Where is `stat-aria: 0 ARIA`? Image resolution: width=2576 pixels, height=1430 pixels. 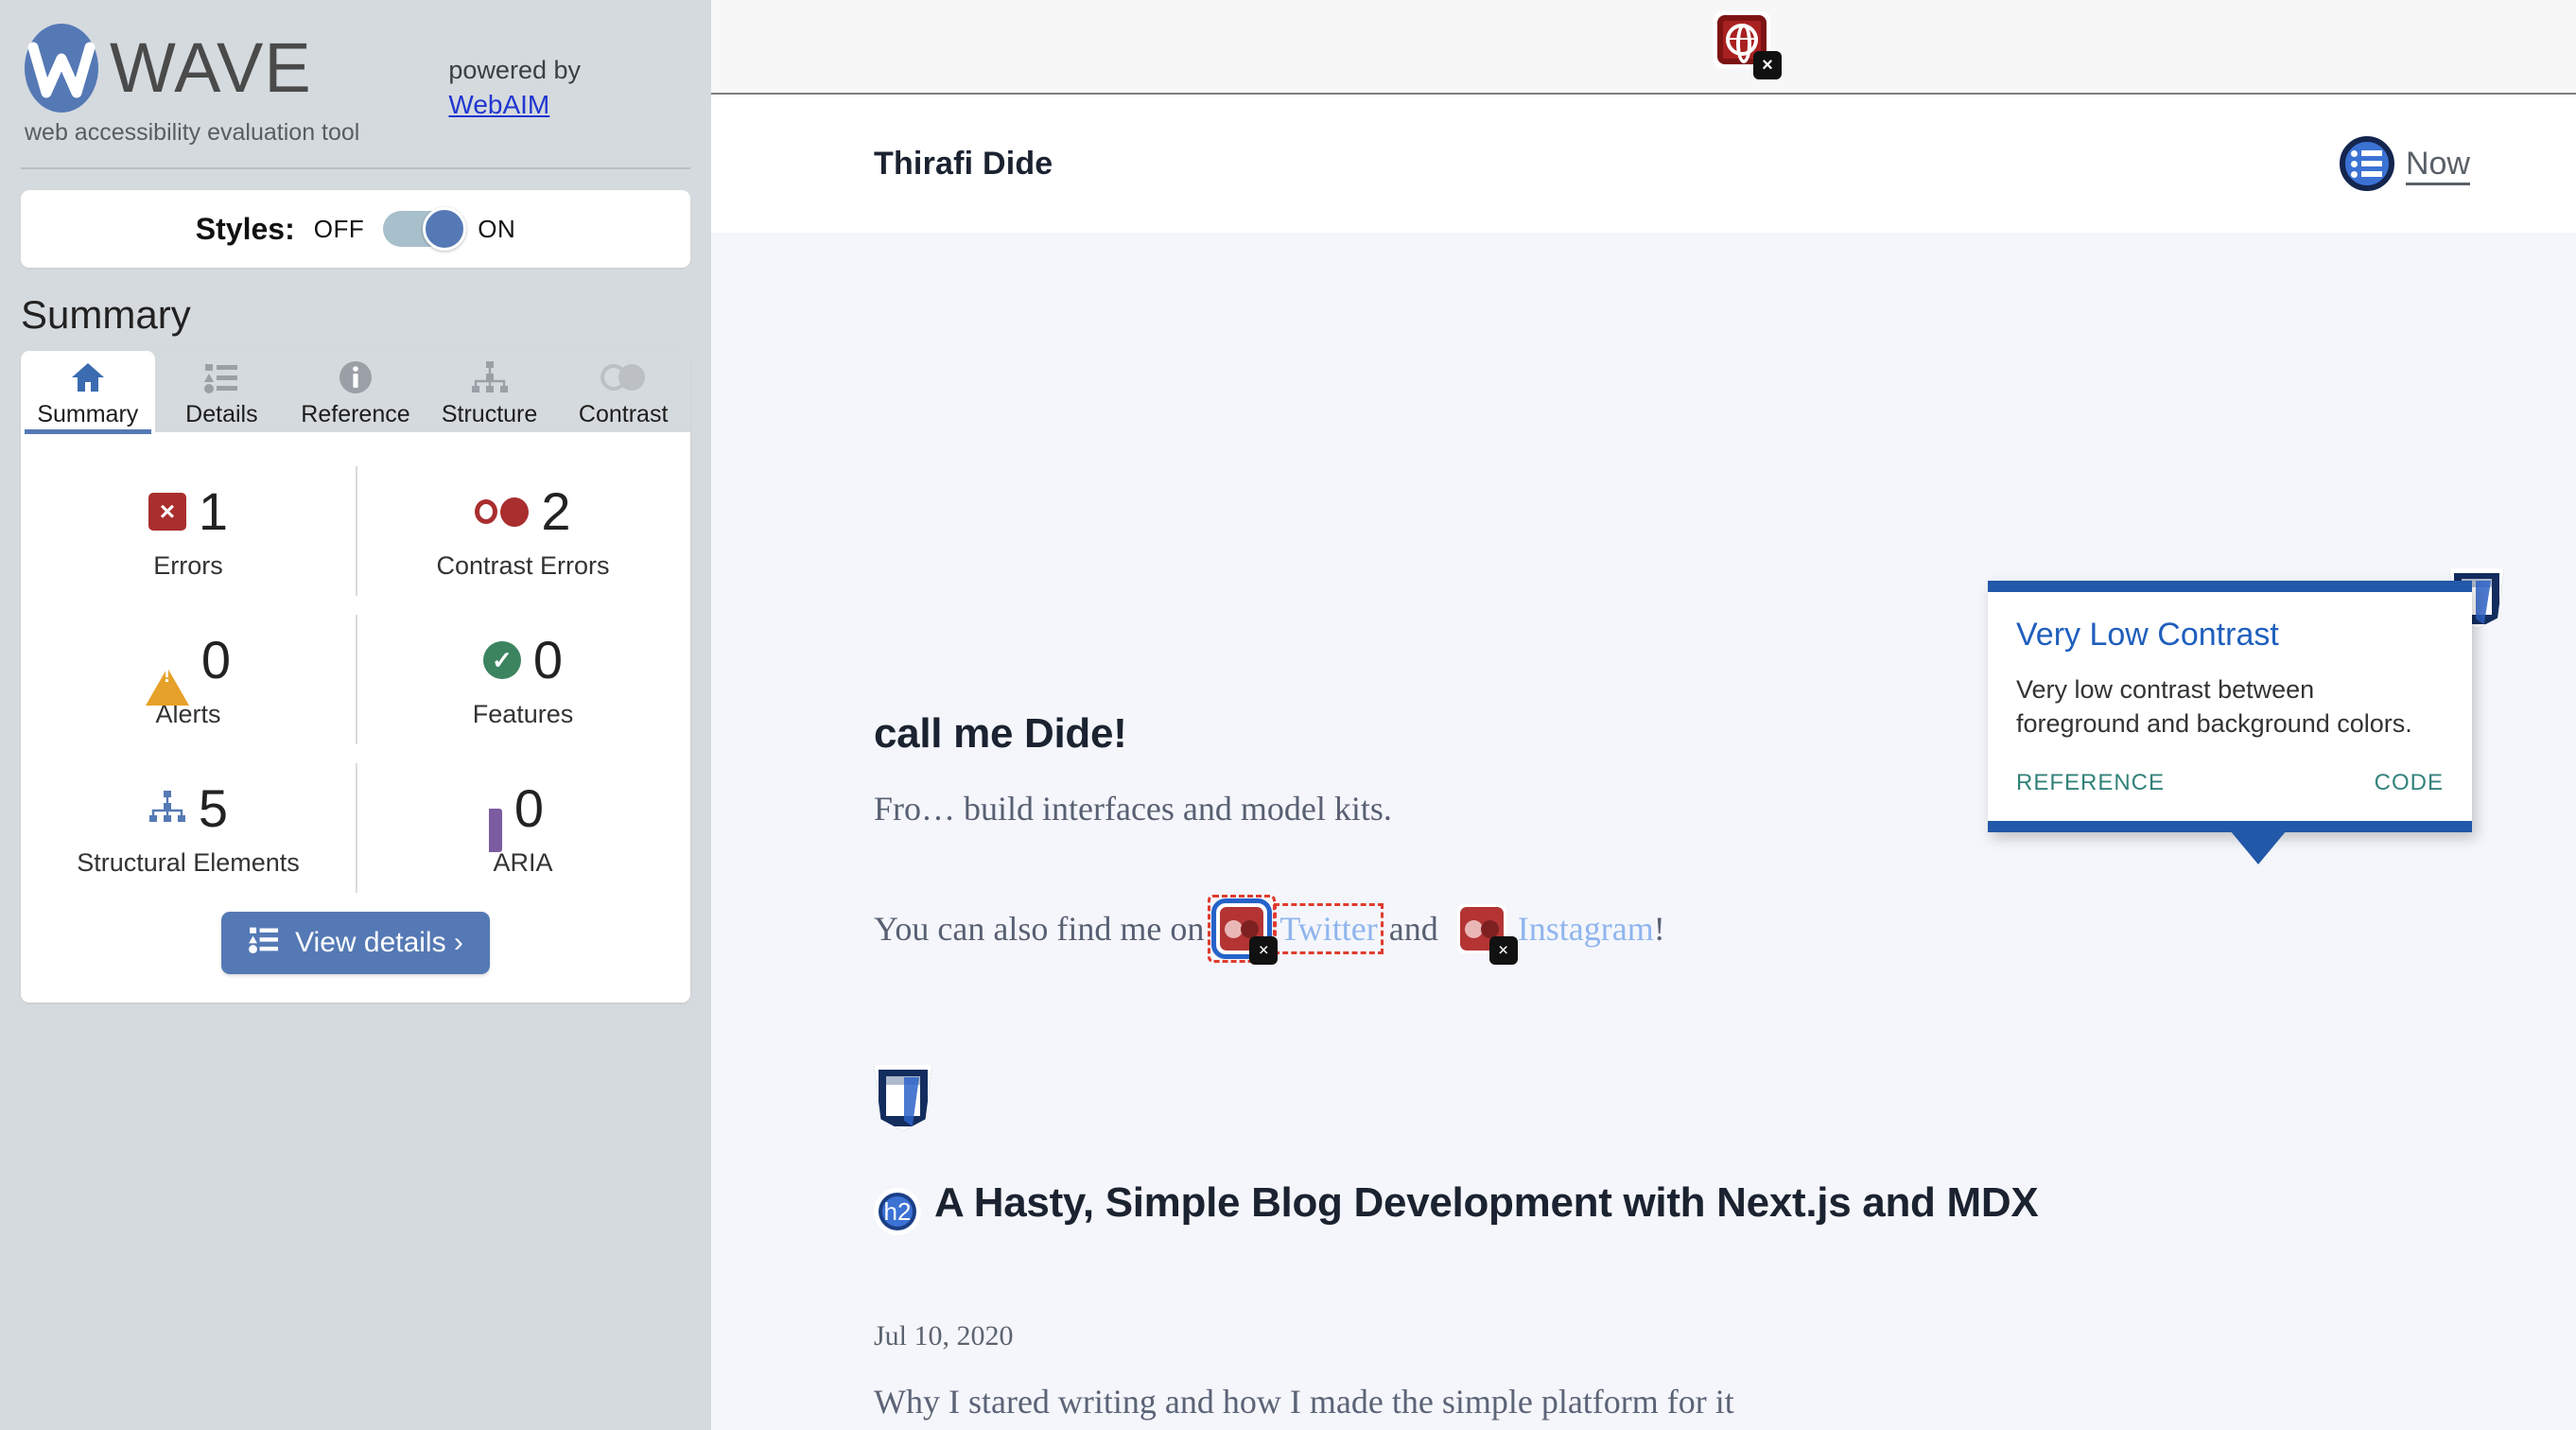
stat-aria: 0 ARIA is located at coordinates (523, 828).